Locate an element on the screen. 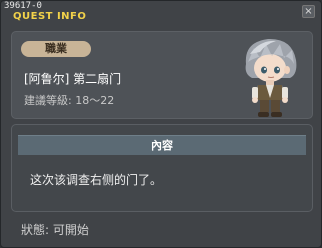 The height and width of the screenshot is (248, 322). window-title: QUEST INFO is located at coordinates (50, 16).